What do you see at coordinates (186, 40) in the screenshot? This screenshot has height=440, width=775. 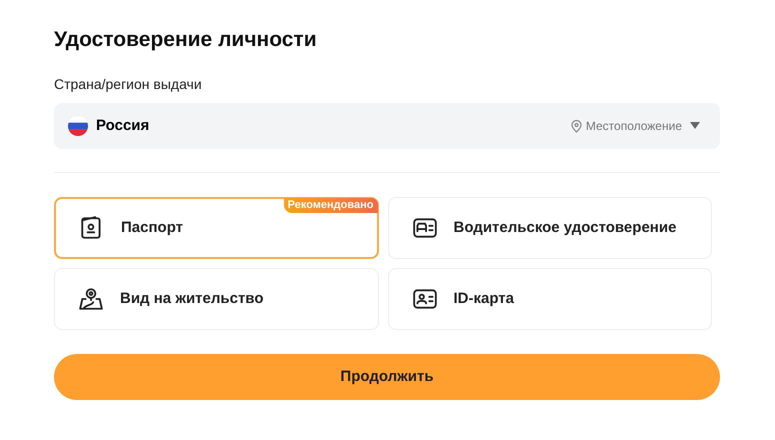 I see `page-title: Удостоверение личности` at bounding box center [186, 40].